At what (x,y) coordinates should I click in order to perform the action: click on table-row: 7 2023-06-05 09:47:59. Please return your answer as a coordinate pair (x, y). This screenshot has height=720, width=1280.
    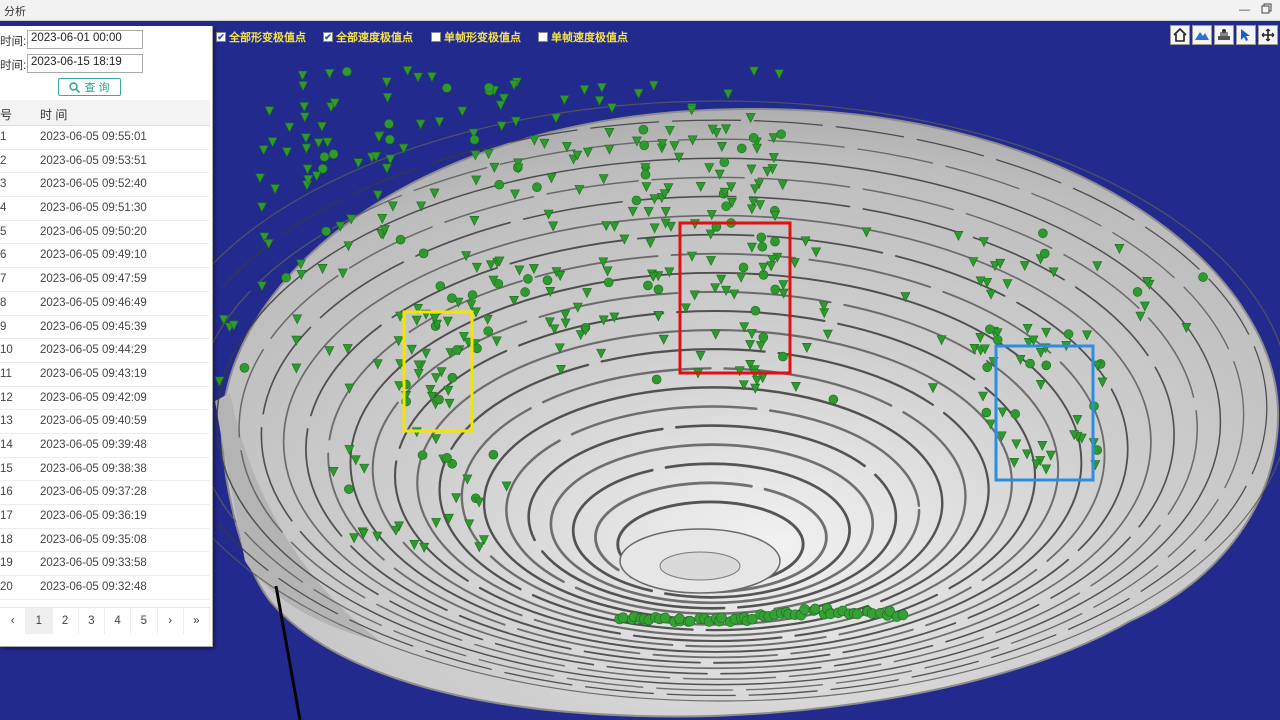
    Looking at the image, I should click on (105, 280).